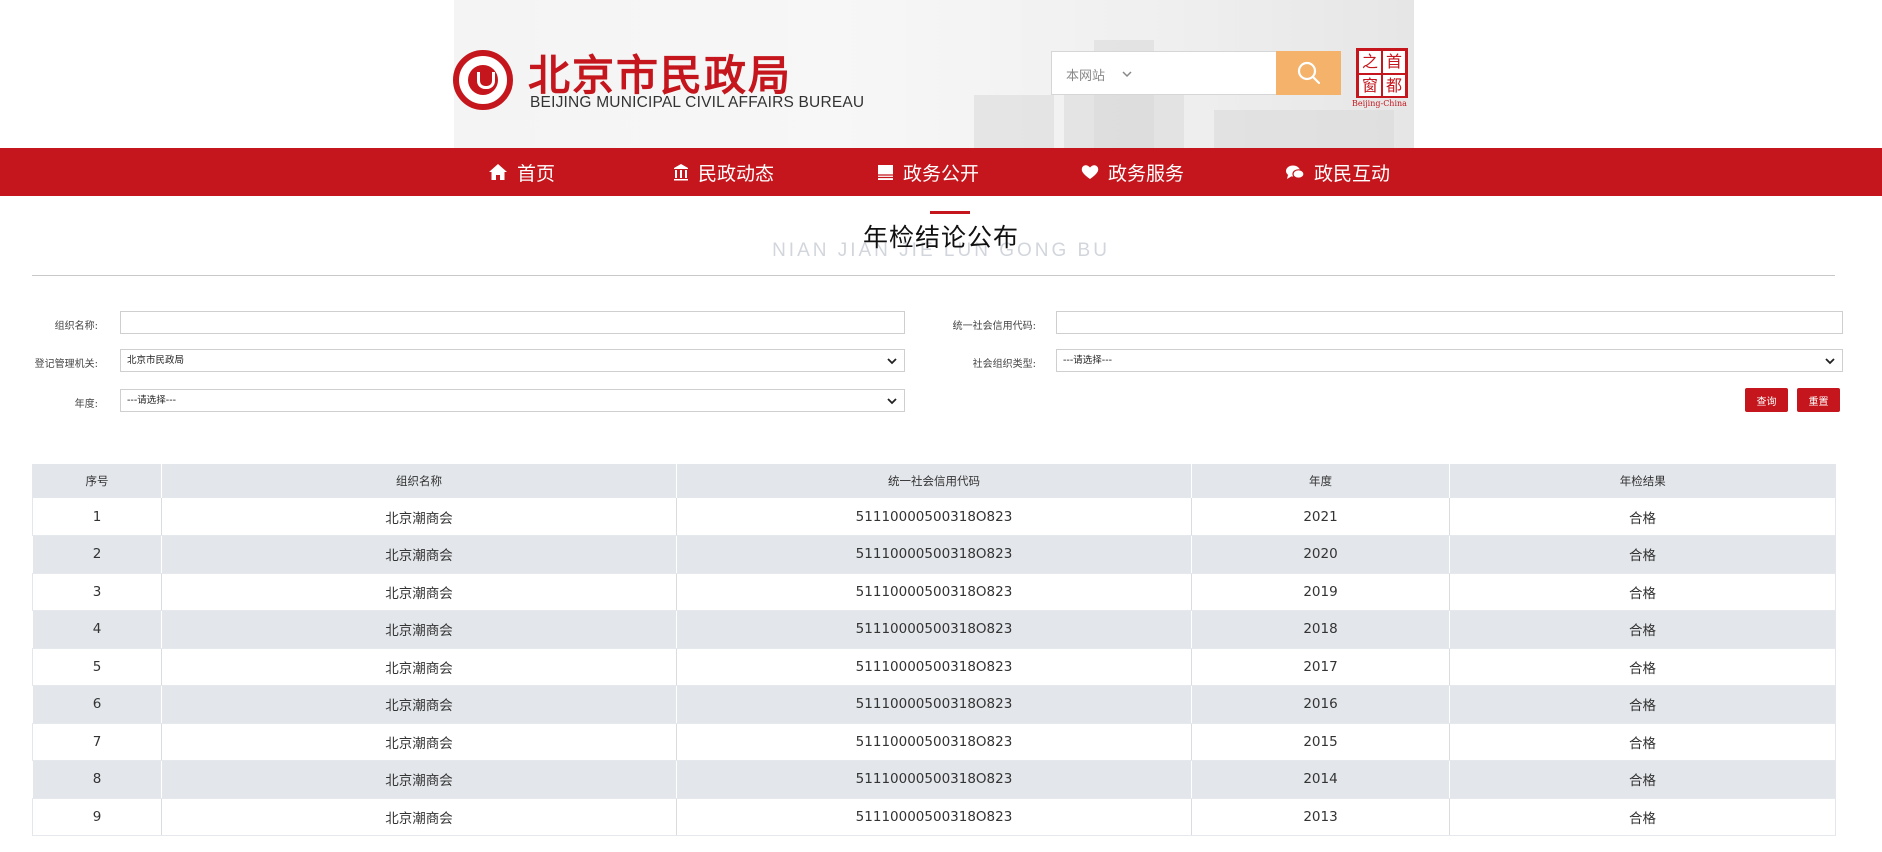 The width and height of the screenshot is (1882, 852). What do you see at coordinates (885, 172) in the screenshot?
I see `book-icon` at bounding box center [885, 172].